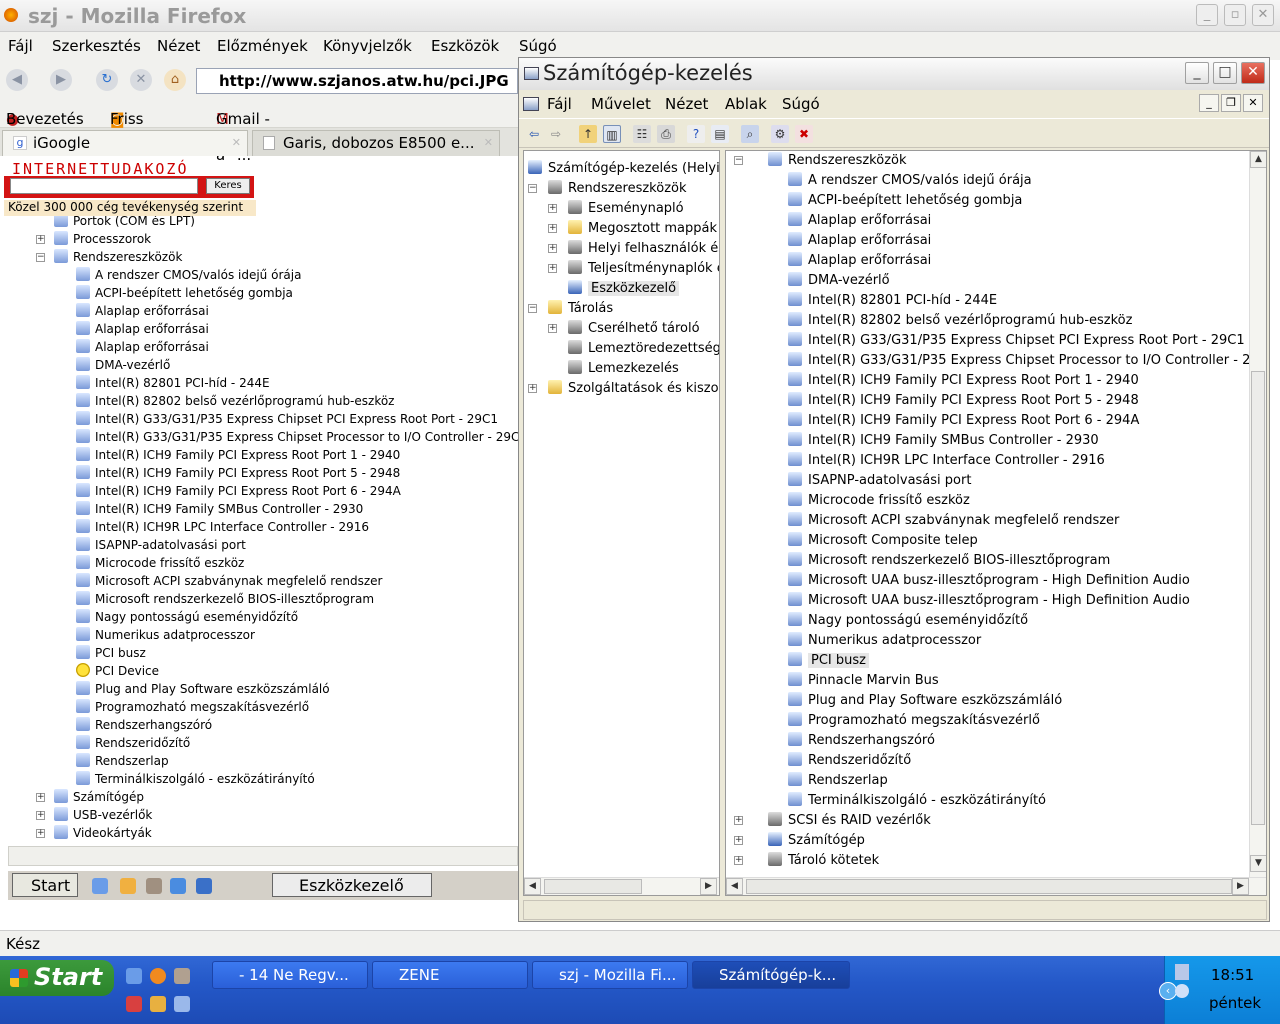 The height and width of the screenshot is (1024, 1280). Describe the element at coordinates (125, 143) in the screenshot. I see `tab-igoogle: g iGoogle ✕` at that location.